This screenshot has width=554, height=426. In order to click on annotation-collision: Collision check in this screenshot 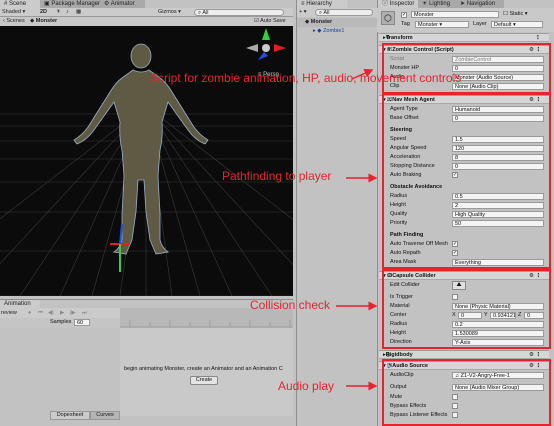, I will do `click(290, 305)`.